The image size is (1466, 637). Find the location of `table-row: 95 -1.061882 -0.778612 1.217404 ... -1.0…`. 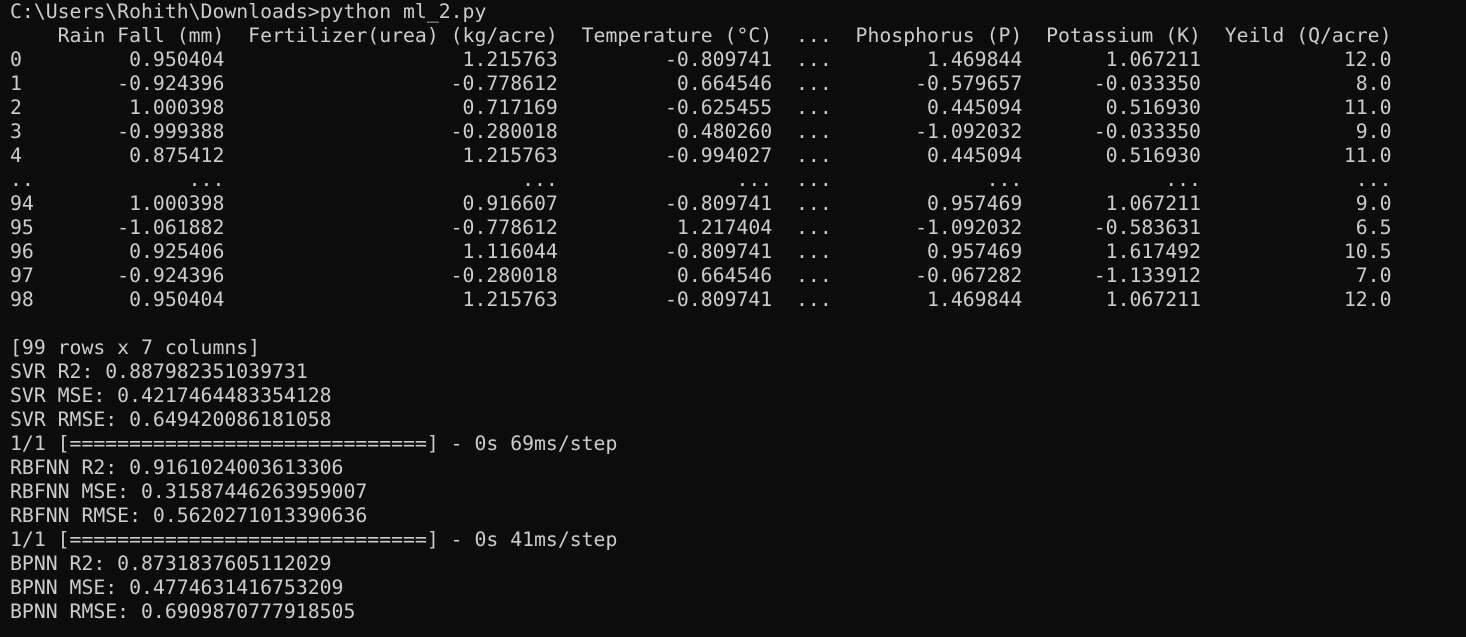

table-row: 95 -1.061882 -0.778612 1.217404 ... -1.0… is located at coordinates (701, 227).